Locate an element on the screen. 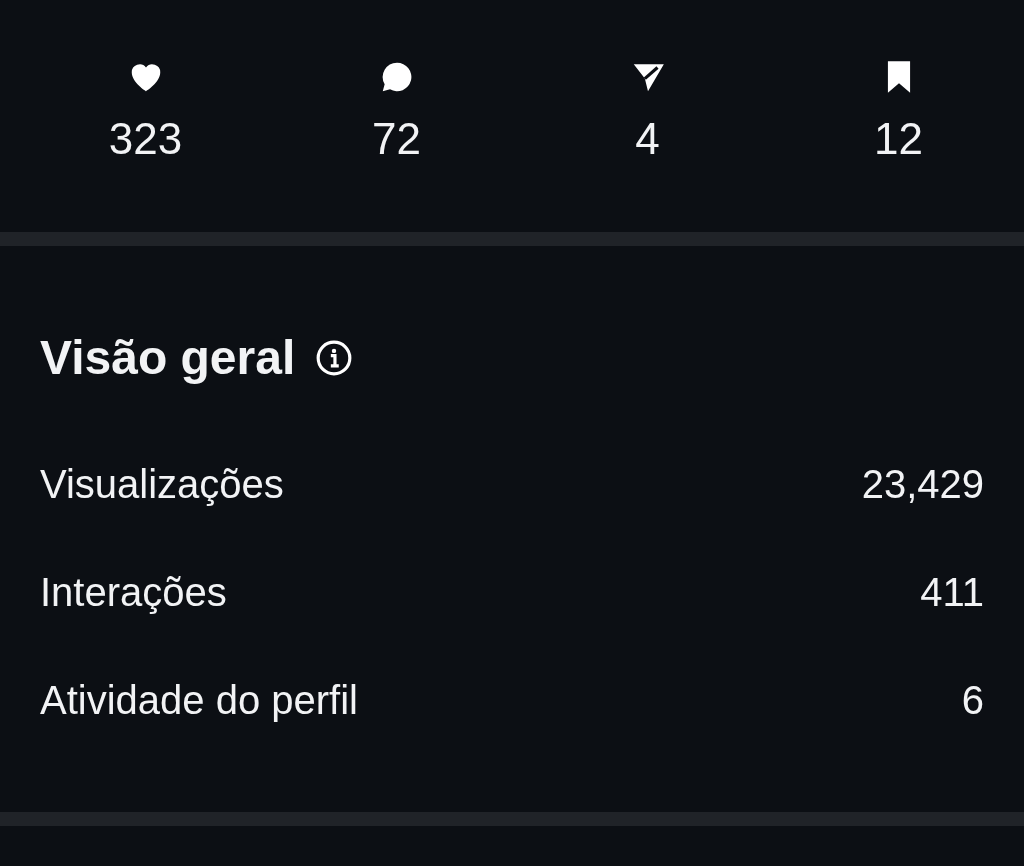  metric-value: 411 is located at coordinates (952, 592).